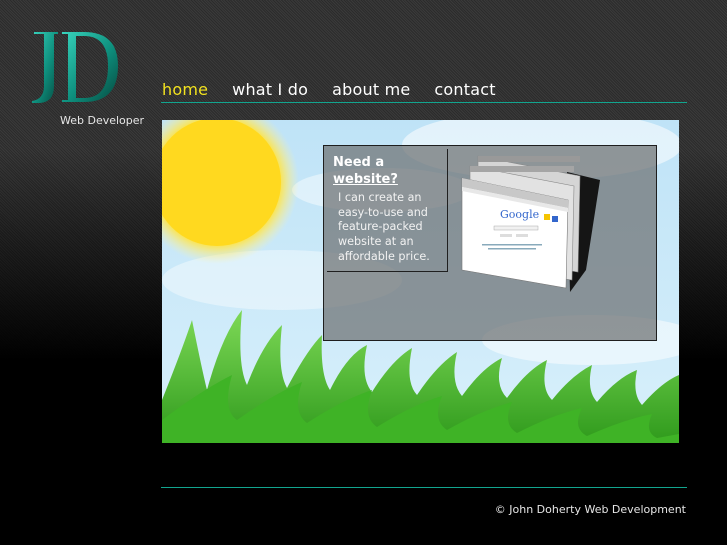 The image size is (727, 545). I want to click on promo-headline: Need a website?, so click(365, 171).